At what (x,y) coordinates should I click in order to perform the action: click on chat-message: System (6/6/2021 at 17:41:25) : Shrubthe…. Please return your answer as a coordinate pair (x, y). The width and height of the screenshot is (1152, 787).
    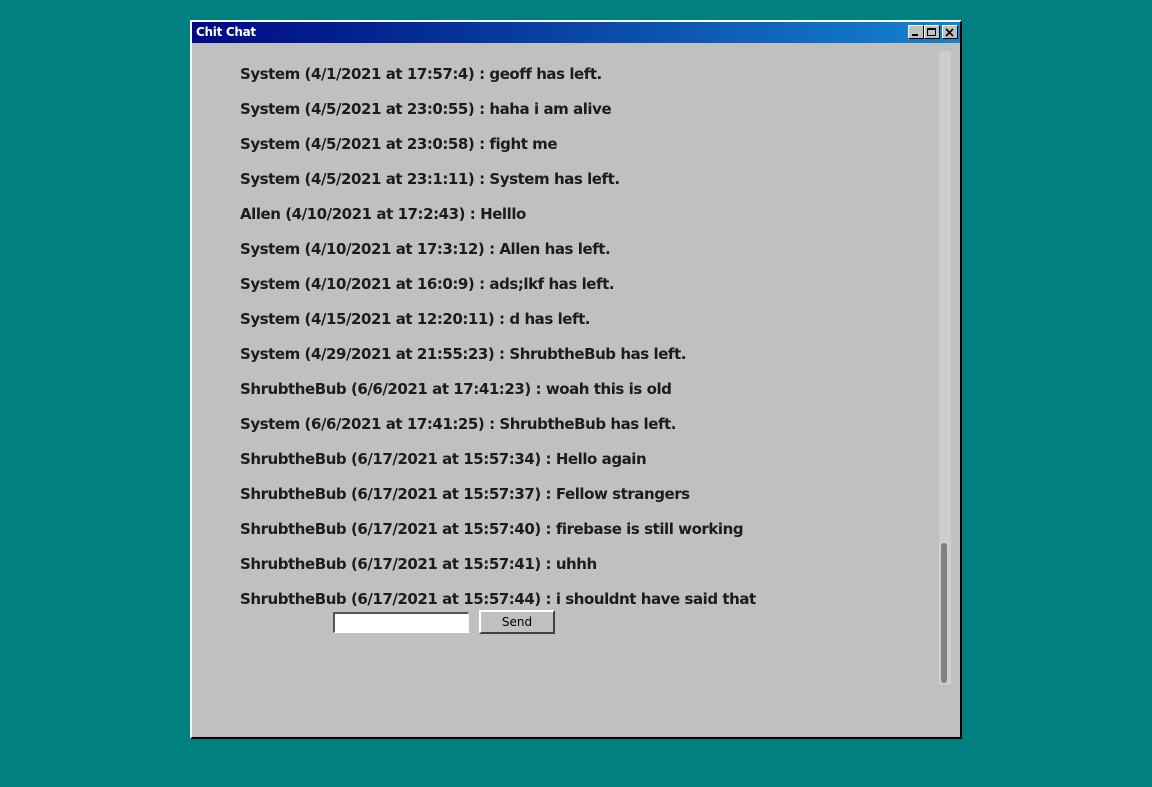
    Looking at the image, I should click on (458, 424).